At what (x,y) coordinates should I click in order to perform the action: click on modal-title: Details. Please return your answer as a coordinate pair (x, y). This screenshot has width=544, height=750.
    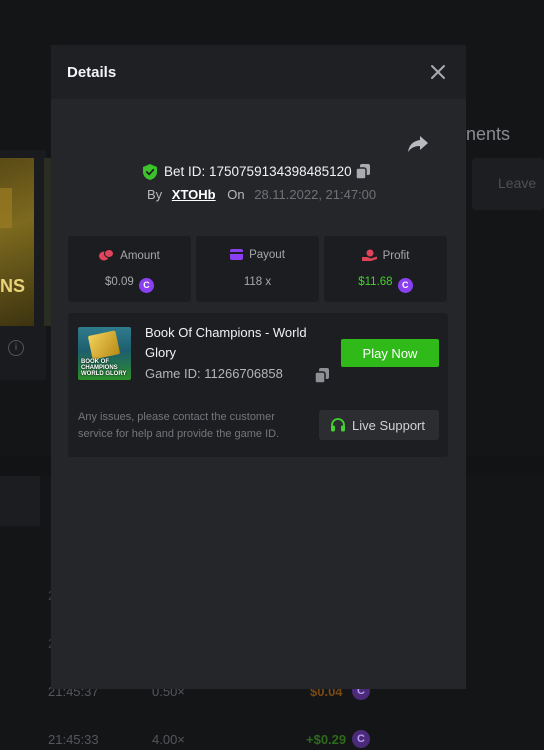
    Looking at the image, I should click on (92, 72).